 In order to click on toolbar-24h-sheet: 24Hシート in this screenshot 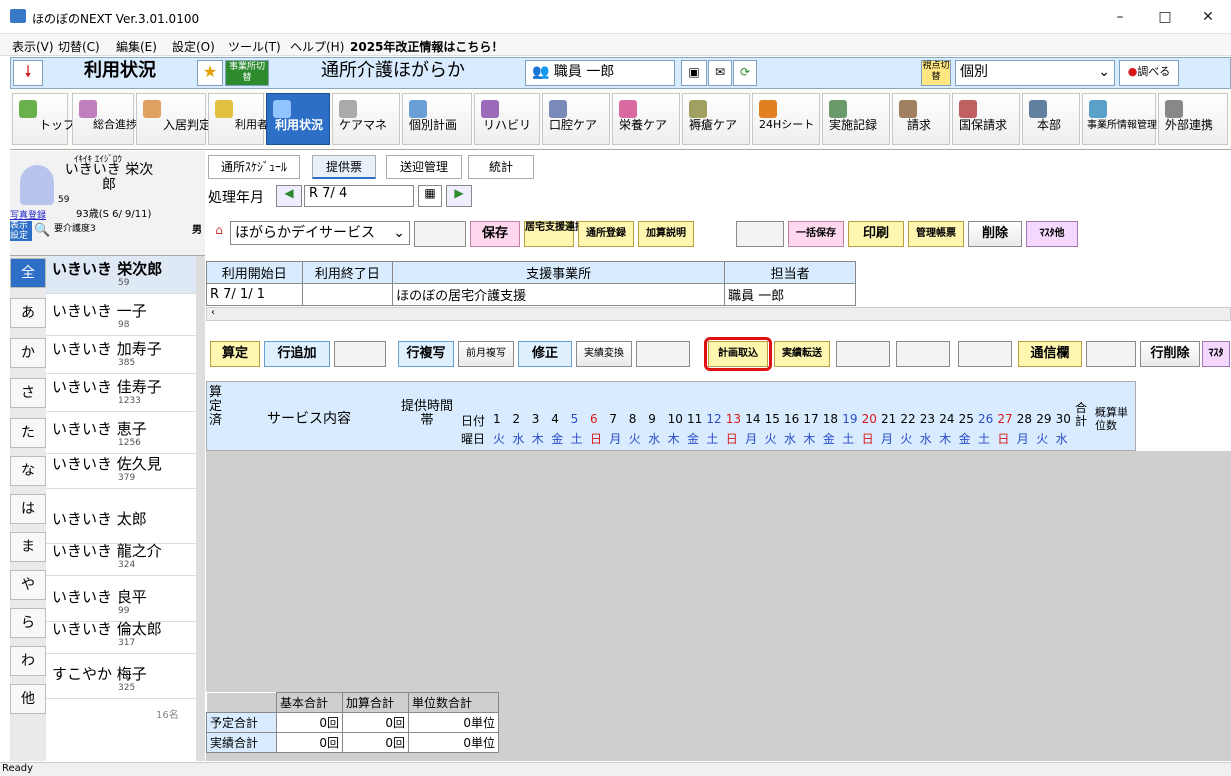, I will do `click(786, 119)`.